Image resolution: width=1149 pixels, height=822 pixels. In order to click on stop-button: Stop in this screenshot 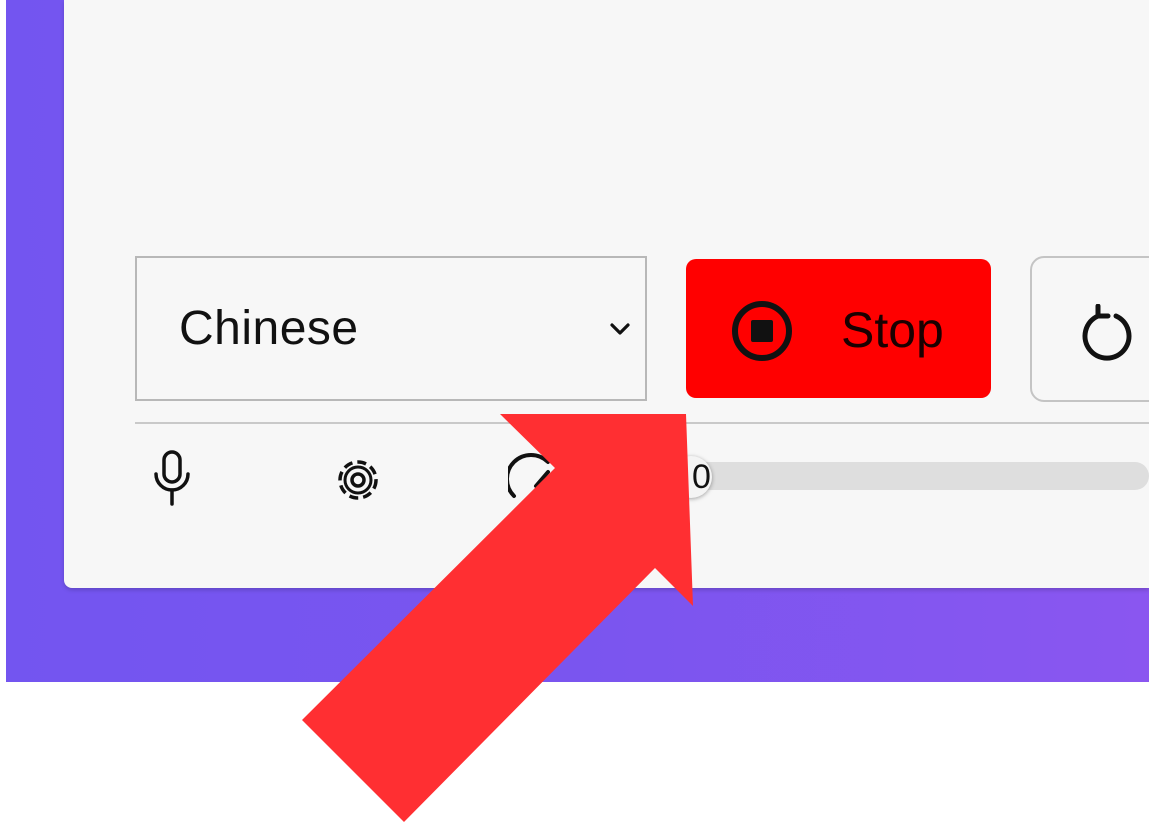, I will do `click(838, 328)`.